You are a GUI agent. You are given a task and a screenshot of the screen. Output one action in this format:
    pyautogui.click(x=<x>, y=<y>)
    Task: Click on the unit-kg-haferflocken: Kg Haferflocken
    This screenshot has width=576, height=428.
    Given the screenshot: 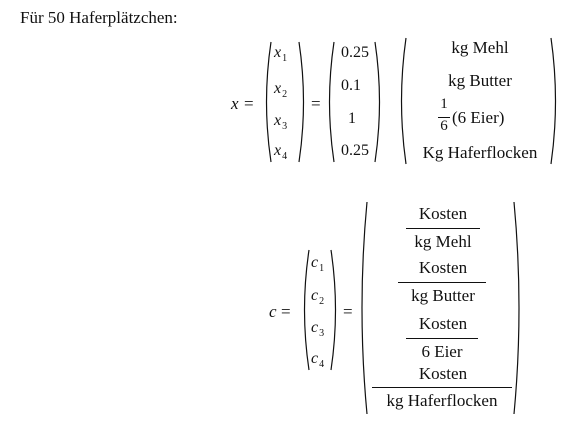 What is the action you would take?
    pyautogui.click(x=480, y=152)
    